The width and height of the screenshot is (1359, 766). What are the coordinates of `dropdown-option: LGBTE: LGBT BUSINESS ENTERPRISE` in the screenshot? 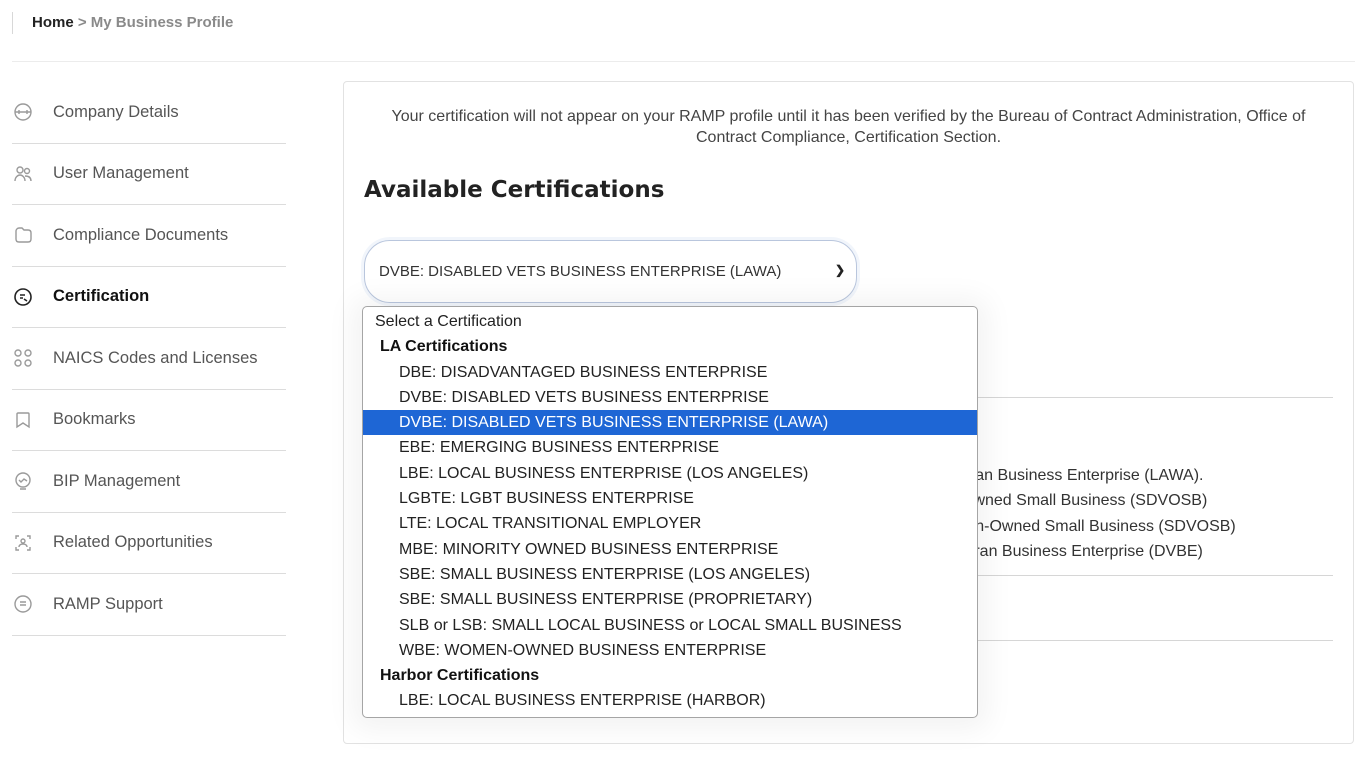 It's located at (670, 498).